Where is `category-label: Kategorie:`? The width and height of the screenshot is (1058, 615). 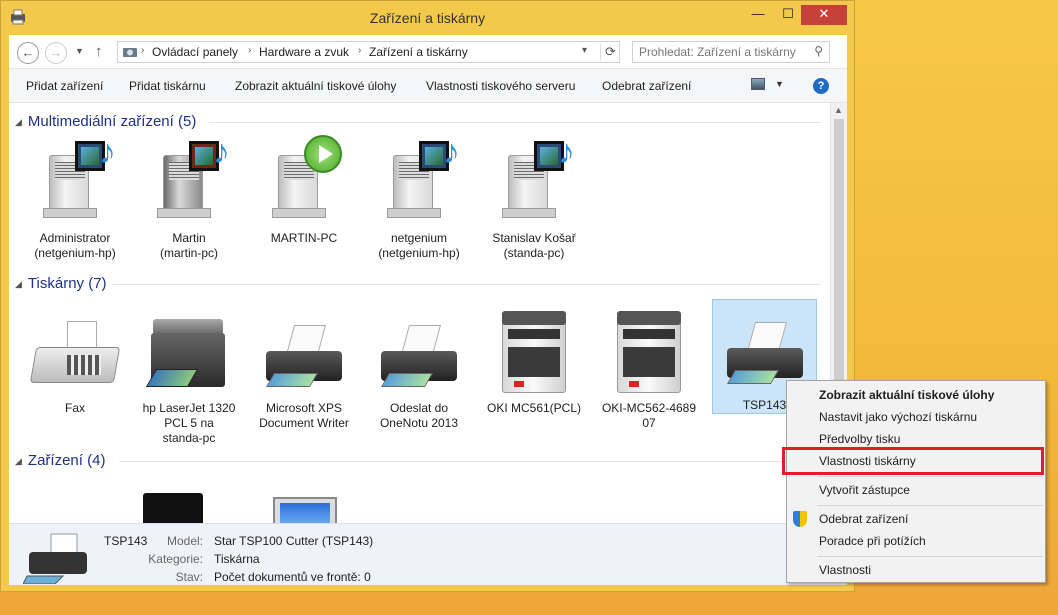 category-label: Kategorie: is located at coordinates (175, 559).